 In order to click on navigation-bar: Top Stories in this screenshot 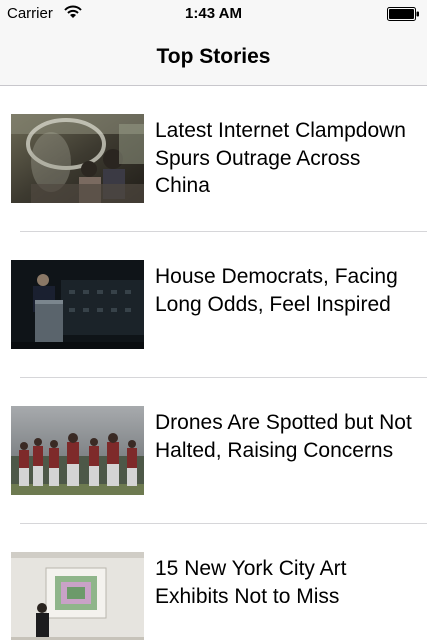, I will do `click(213, 58)`.